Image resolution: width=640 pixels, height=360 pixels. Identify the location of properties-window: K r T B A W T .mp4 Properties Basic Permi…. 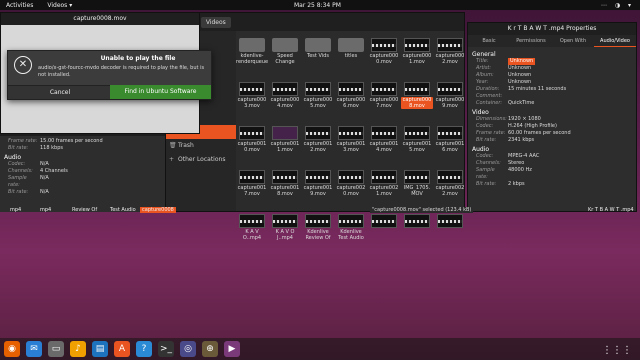
(552, 117).